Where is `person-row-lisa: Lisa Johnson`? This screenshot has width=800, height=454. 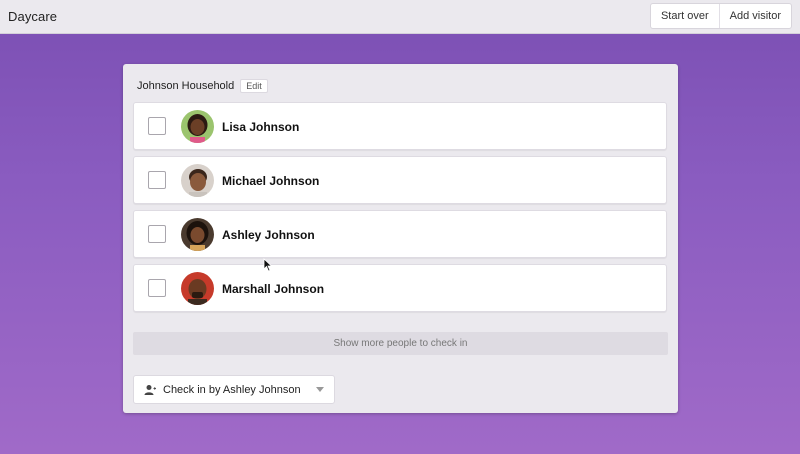
person-row-lisa: Lisa Johnson is located at coordinates (400, 126).